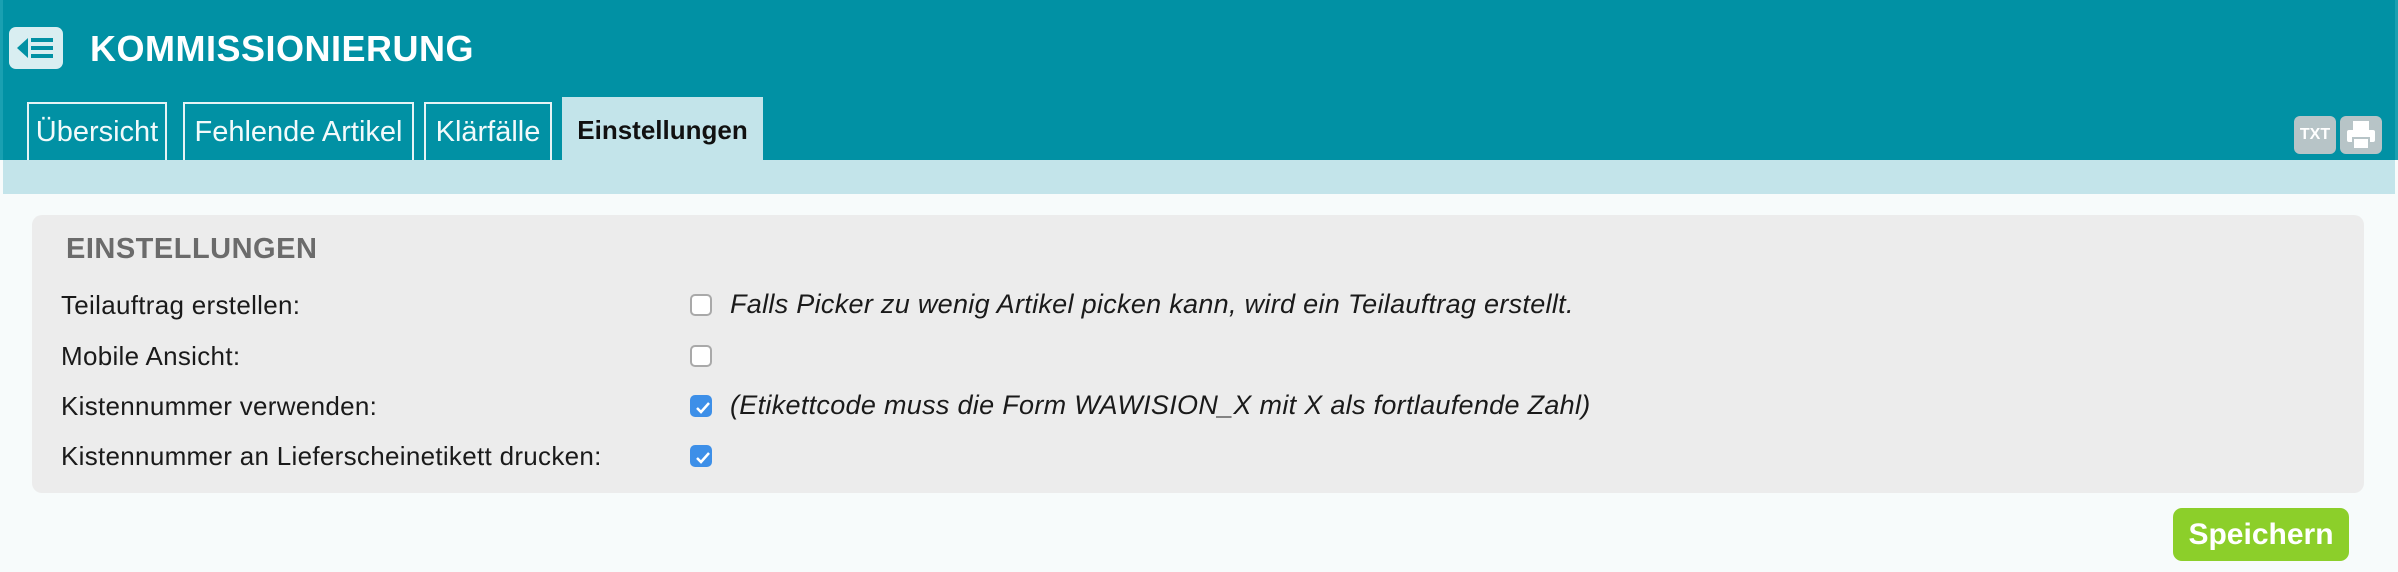 The width and height of the screenshot is (2398, 572). What do you see at coordinates (662, 128) in the screenshot?
I see `tab-einstellungen: Einstellungen` at bounding box center [662, 128].